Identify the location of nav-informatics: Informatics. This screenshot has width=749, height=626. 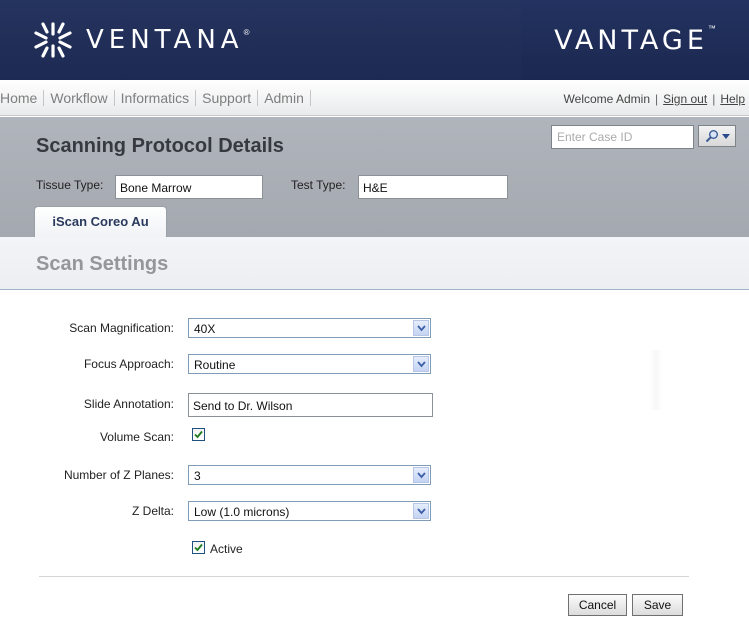
(156, 98).